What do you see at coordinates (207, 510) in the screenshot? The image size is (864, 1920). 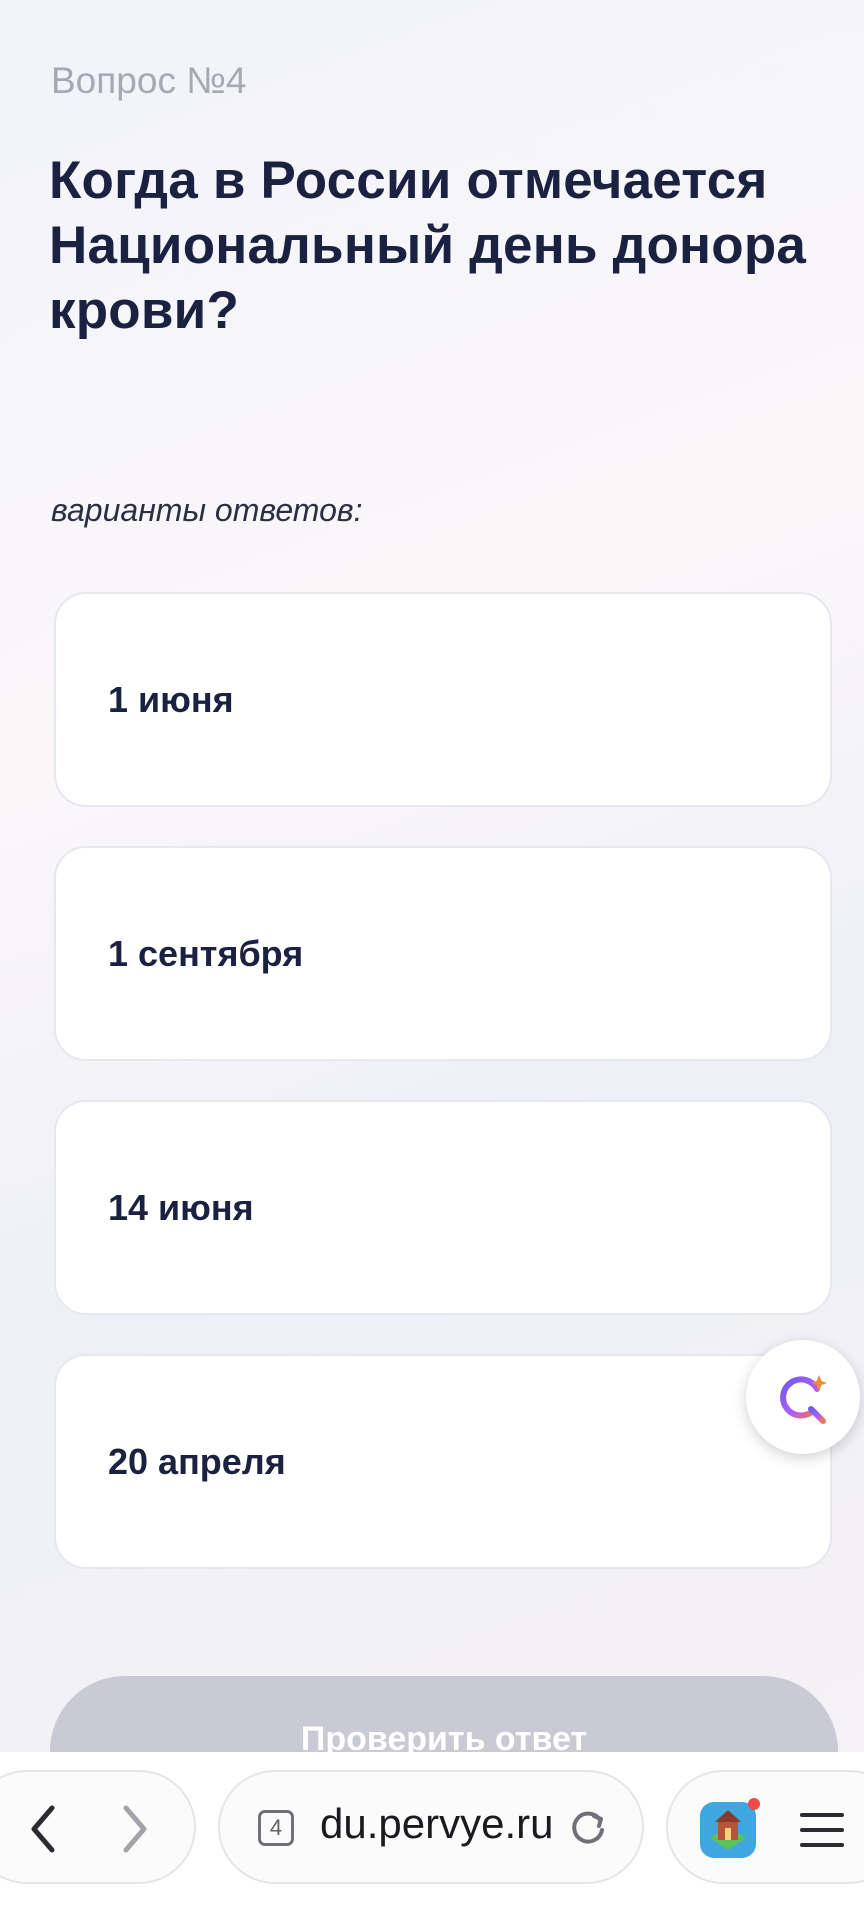 I see `answers-label: варианты ответов:` at bounding box center [207, 510].